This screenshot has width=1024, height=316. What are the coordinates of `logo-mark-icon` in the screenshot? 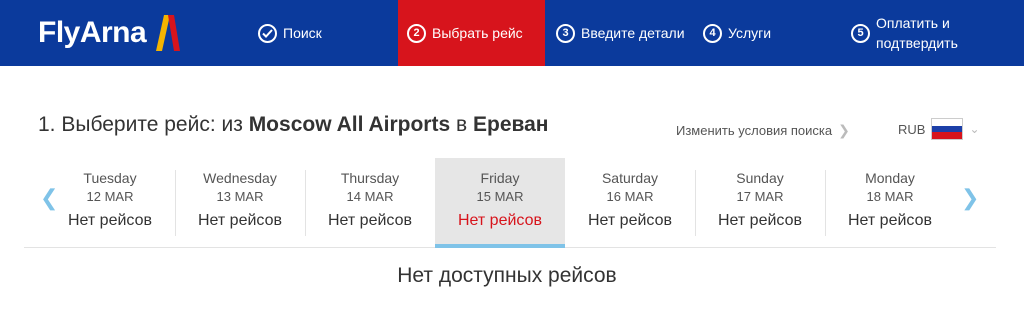 It's located at (168, 33).